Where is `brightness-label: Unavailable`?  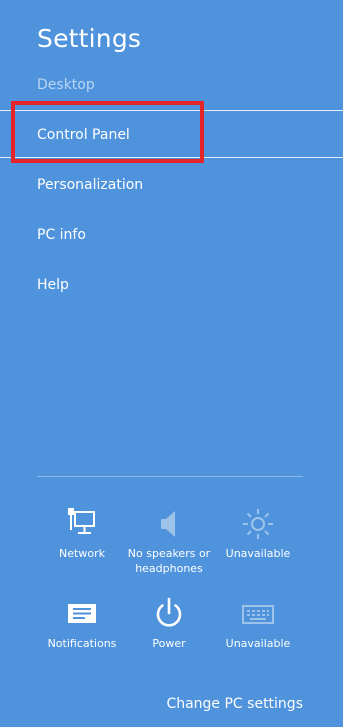 brightness-label: Unavailable is located at coordinates (258, 553).